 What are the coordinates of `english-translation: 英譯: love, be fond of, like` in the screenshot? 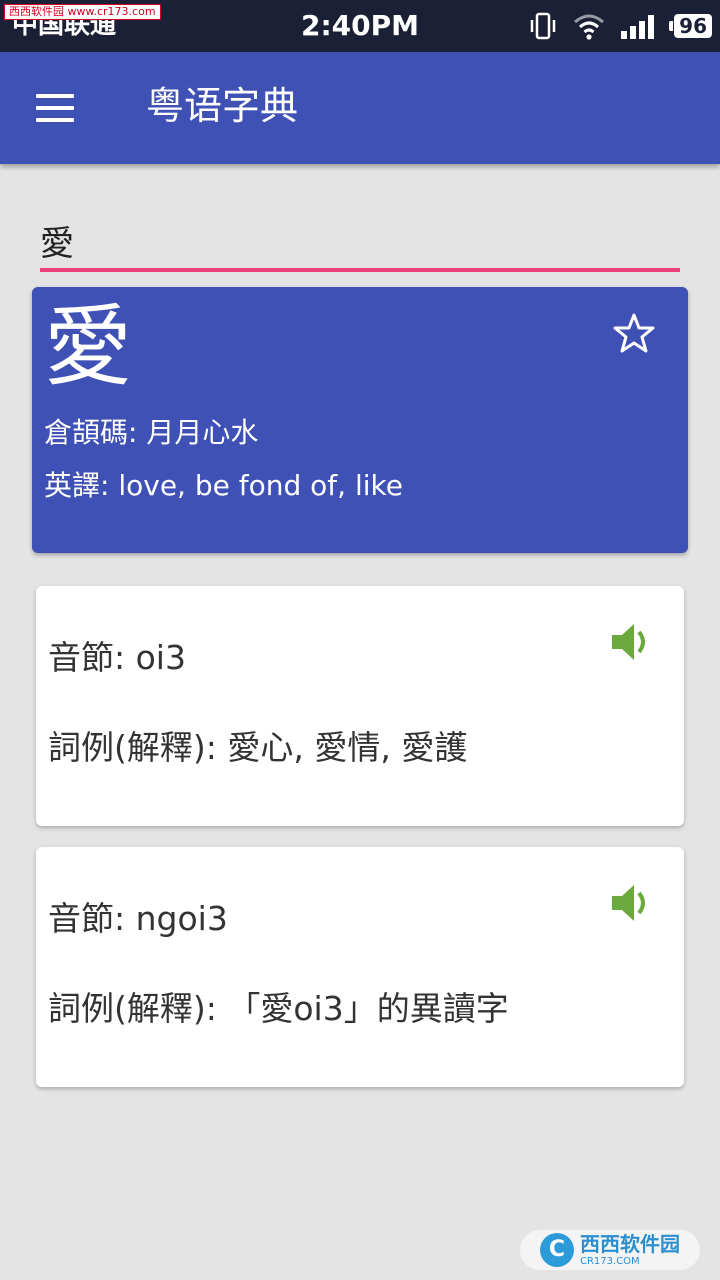 It's located at (223, 485).